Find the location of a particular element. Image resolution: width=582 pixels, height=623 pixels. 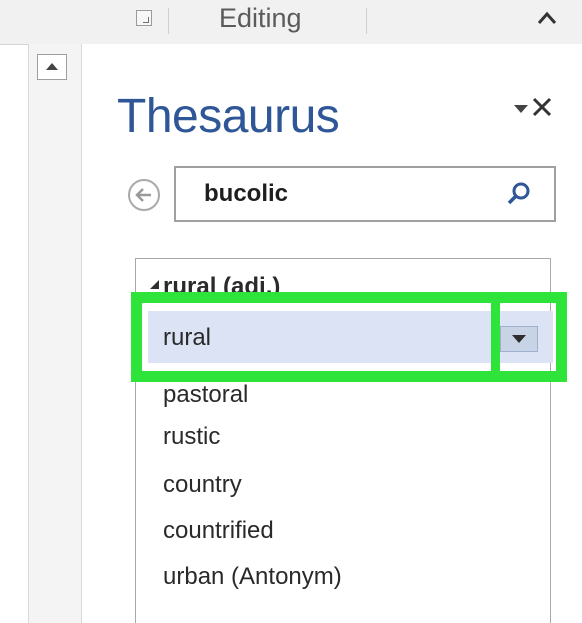

highlight-box is located at coordinates (349, 337).